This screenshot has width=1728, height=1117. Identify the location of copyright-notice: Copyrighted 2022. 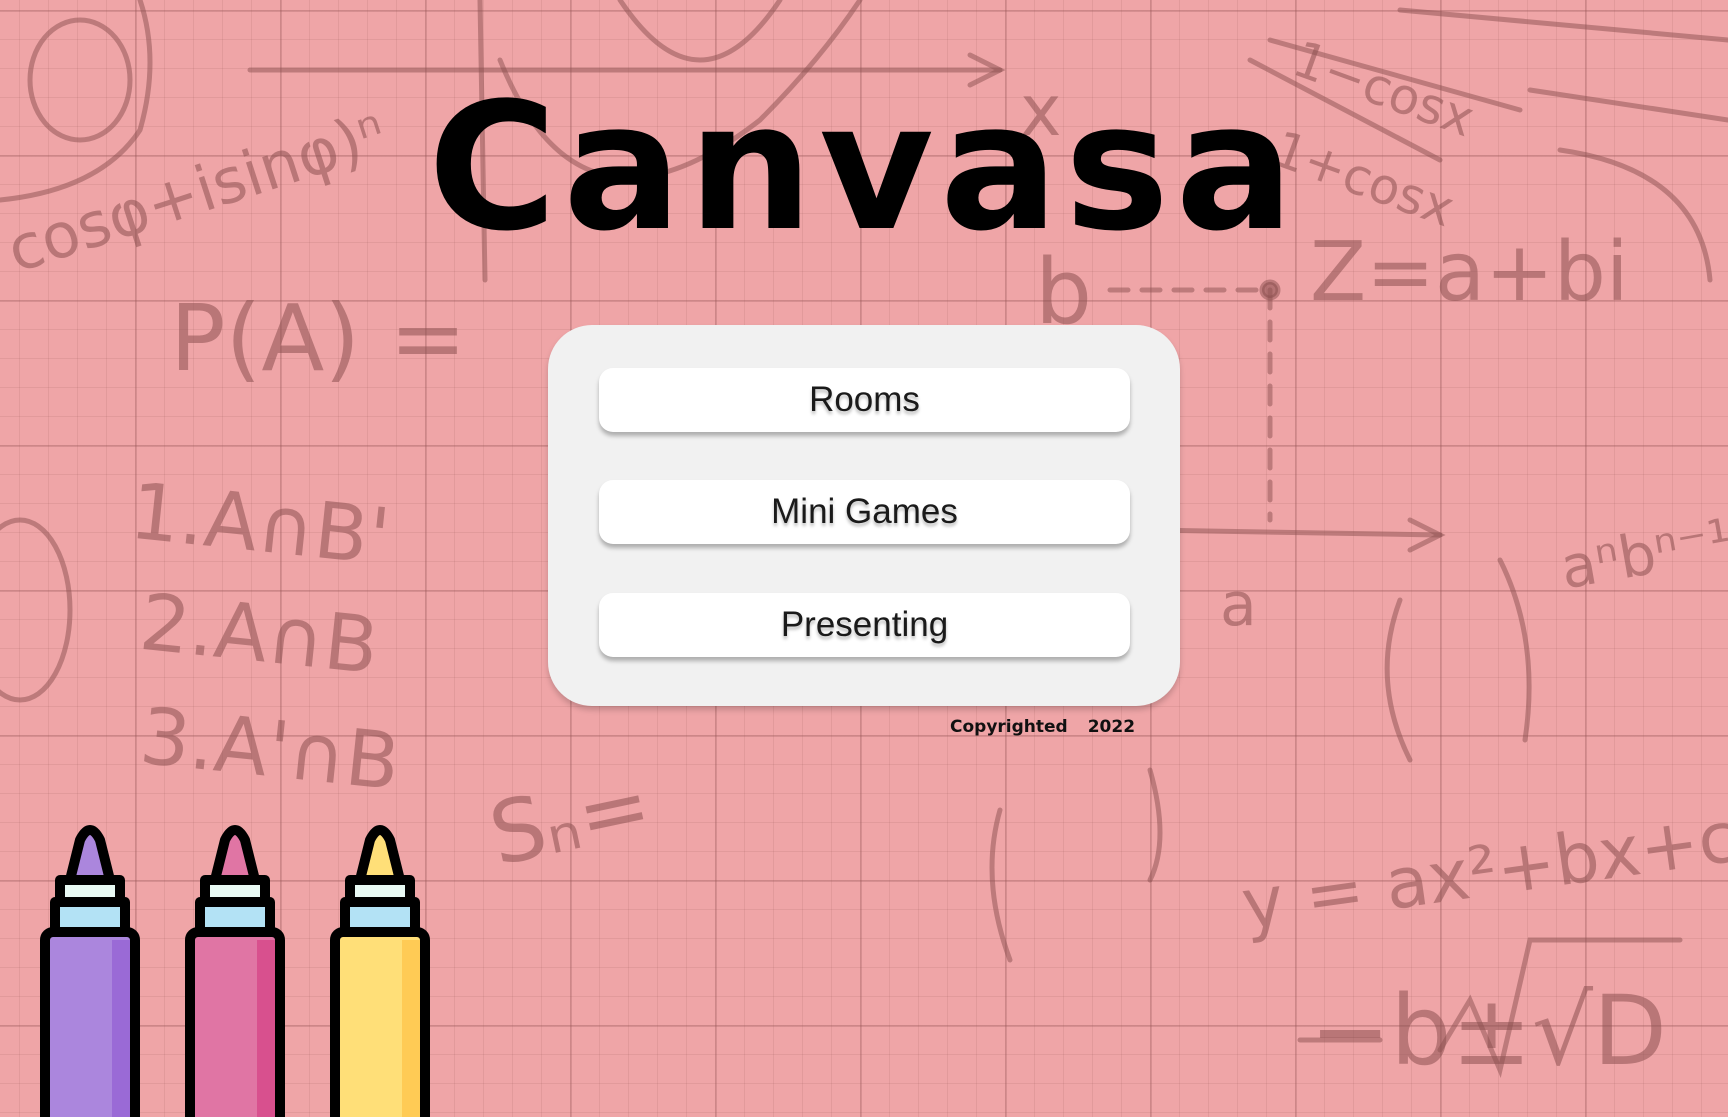
(1042, 727).